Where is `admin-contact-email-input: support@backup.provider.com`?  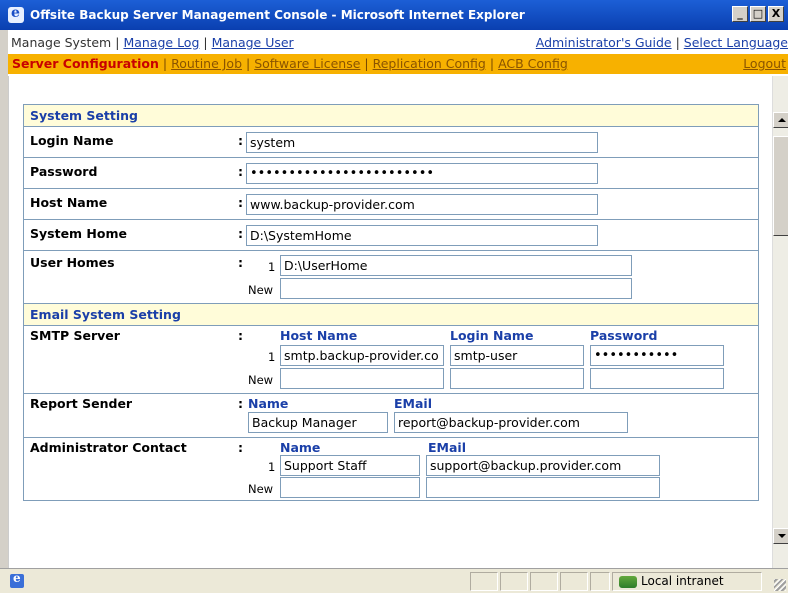 admin-contact-email-input: support@backup.provider.com is located at coordinates (543, 465).